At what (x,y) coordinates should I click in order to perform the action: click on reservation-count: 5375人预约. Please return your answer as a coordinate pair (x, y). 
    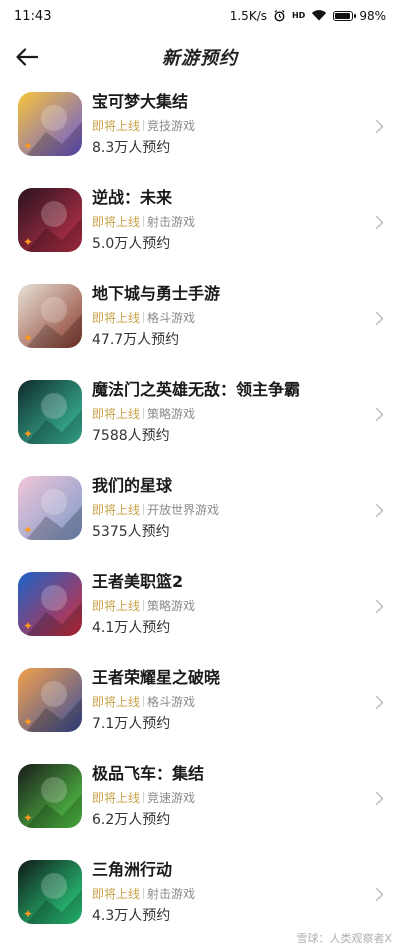
    Looking at the image, I should click on (131, 532).